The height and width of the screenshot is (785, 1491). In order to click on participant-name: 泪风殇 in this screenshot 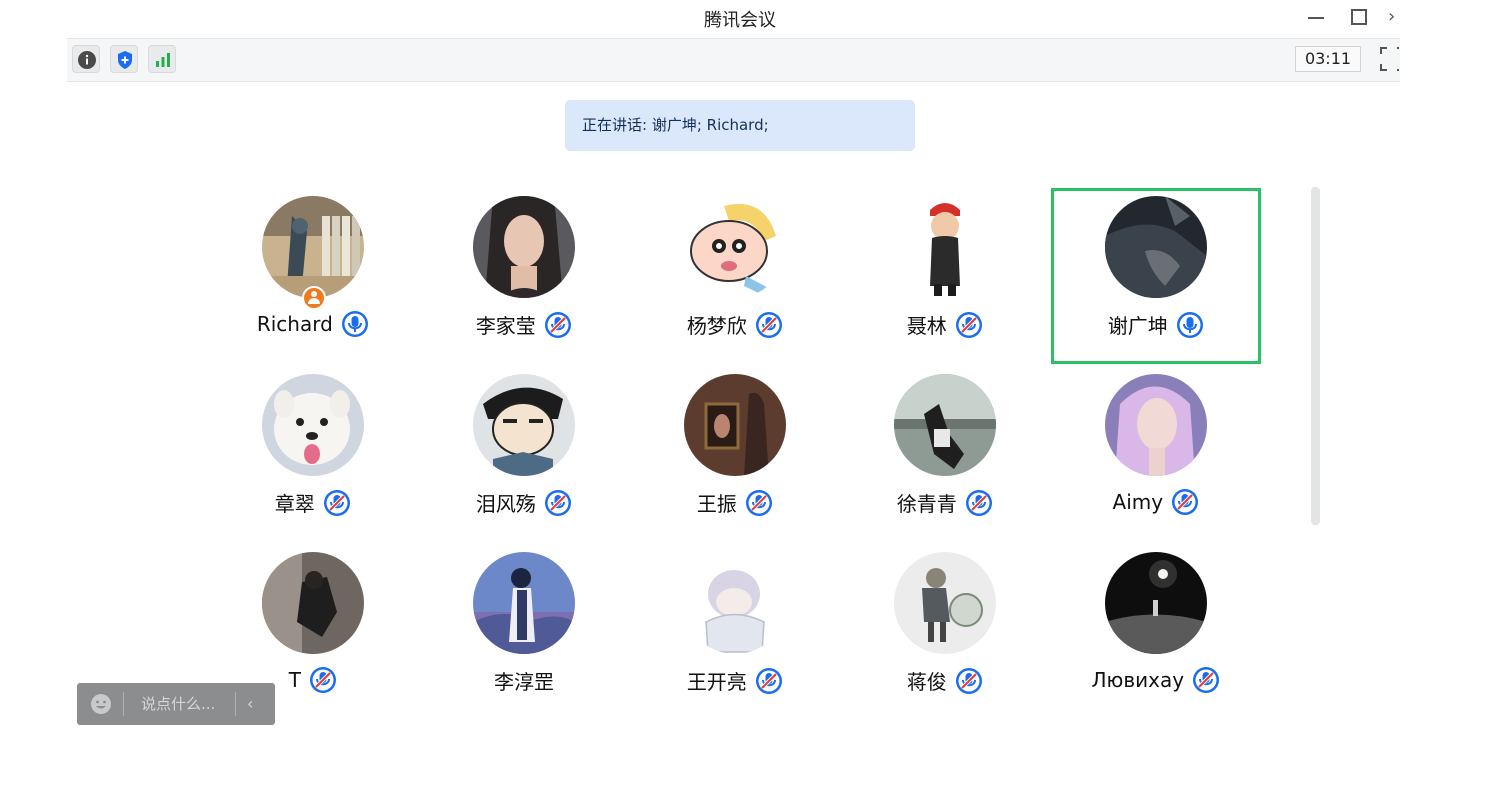, I will do `click(505, 504)`.